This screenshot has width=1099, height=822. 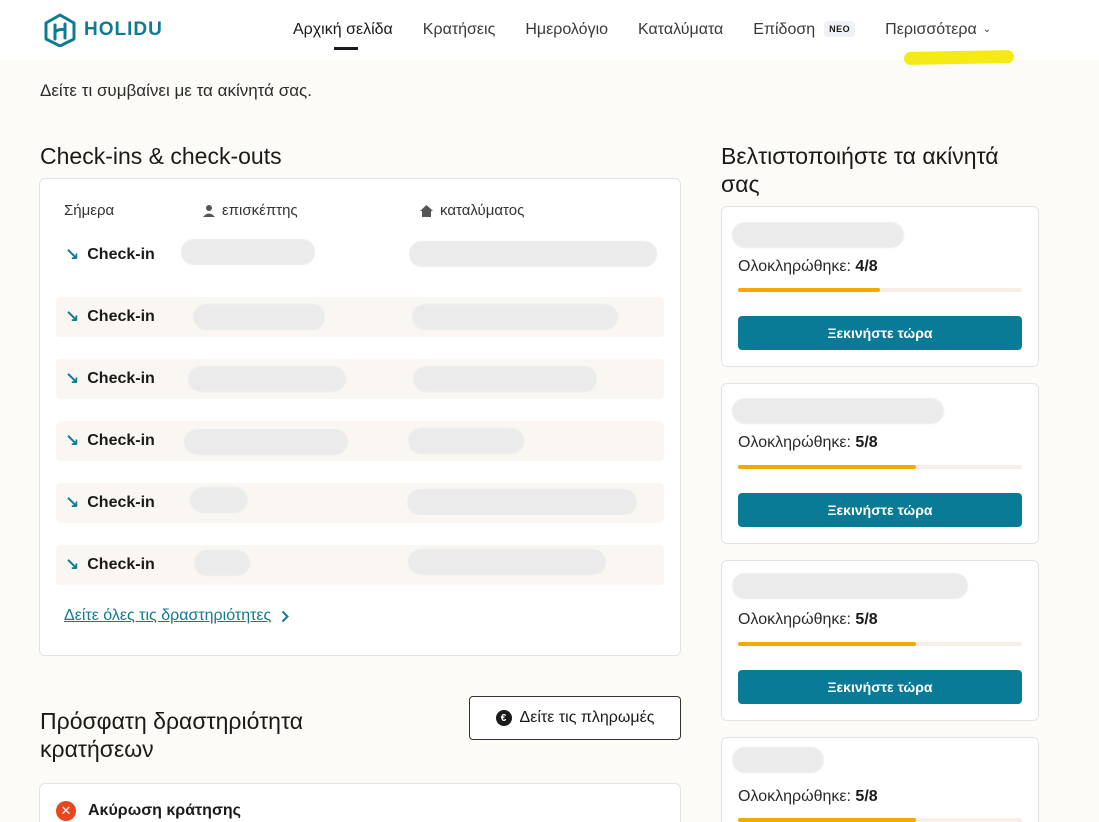 I want to click on nav-item-performance: Επίδοση ΝΕΟ, so click(x=804, y=30).